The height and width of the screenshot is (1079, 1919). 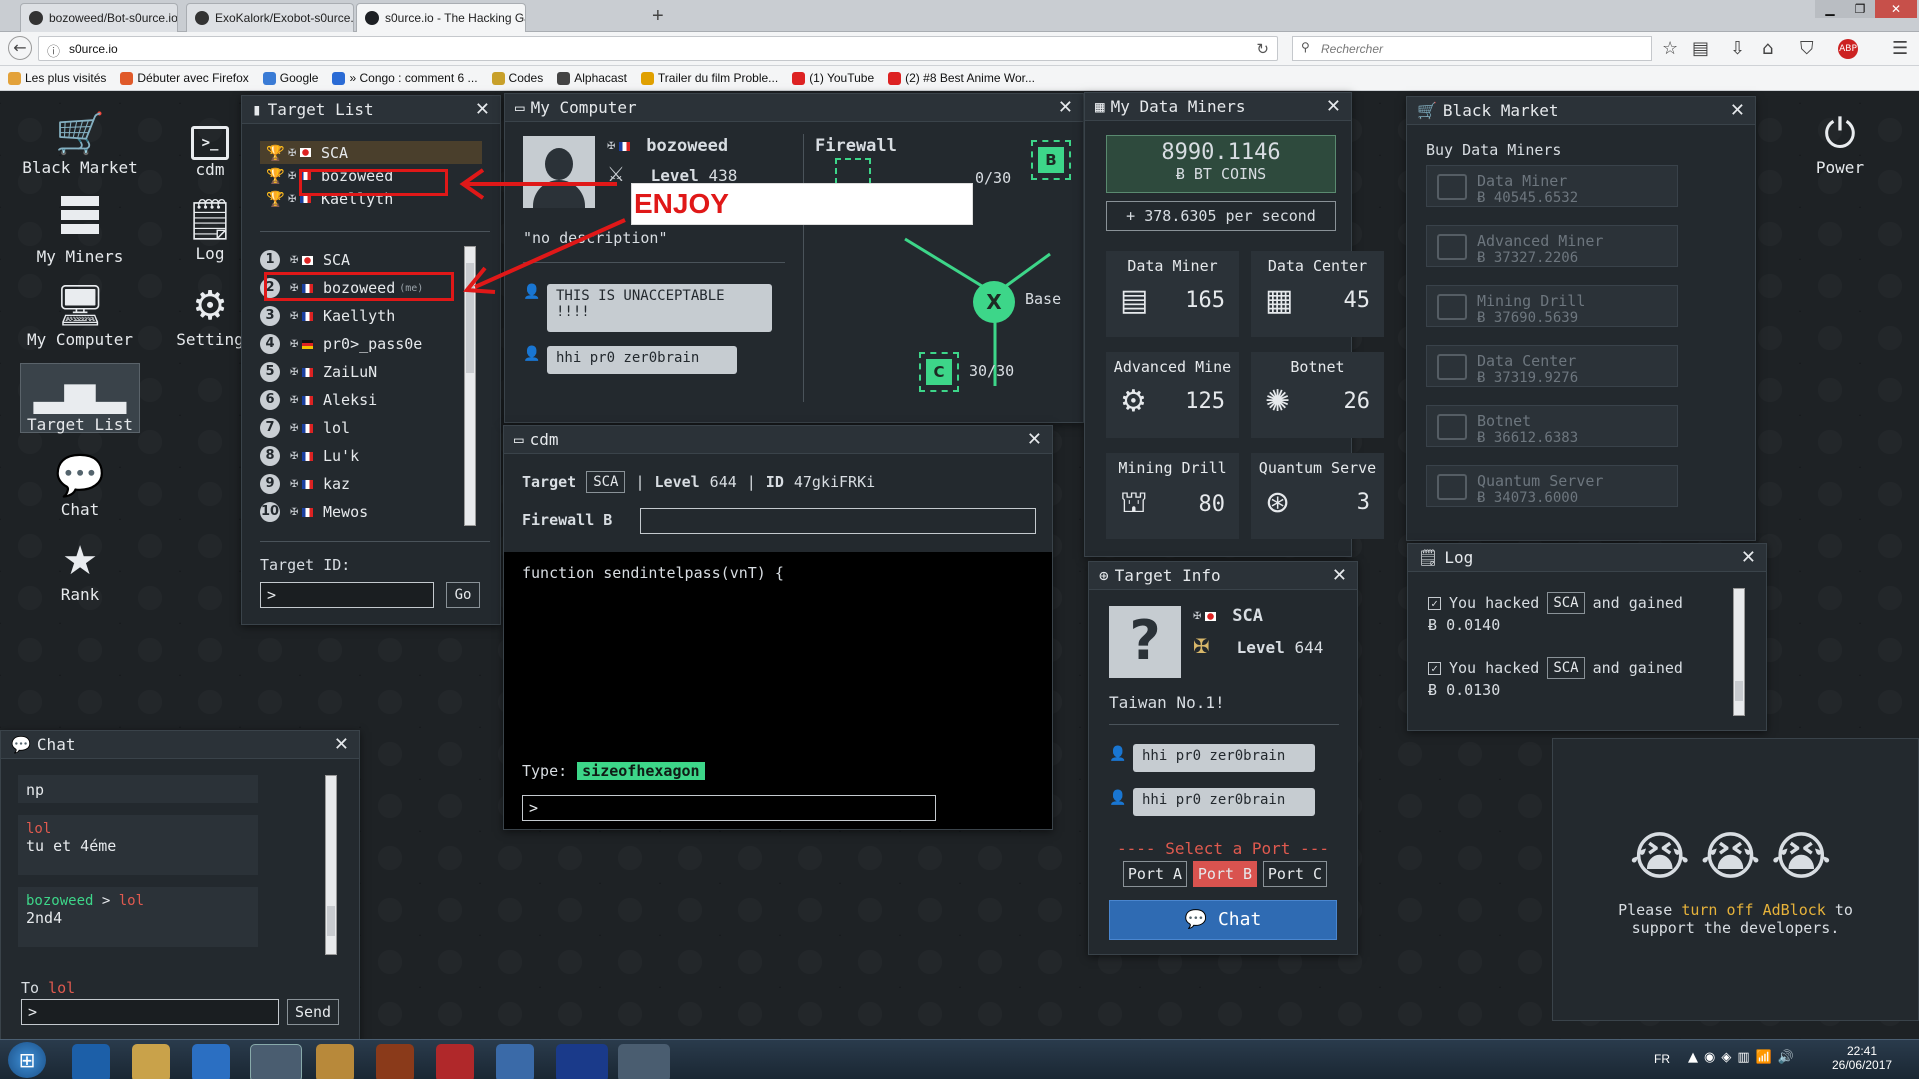 I want to click on window-header: ⊕ Target Info ✕, so click(x=1223, y=576).